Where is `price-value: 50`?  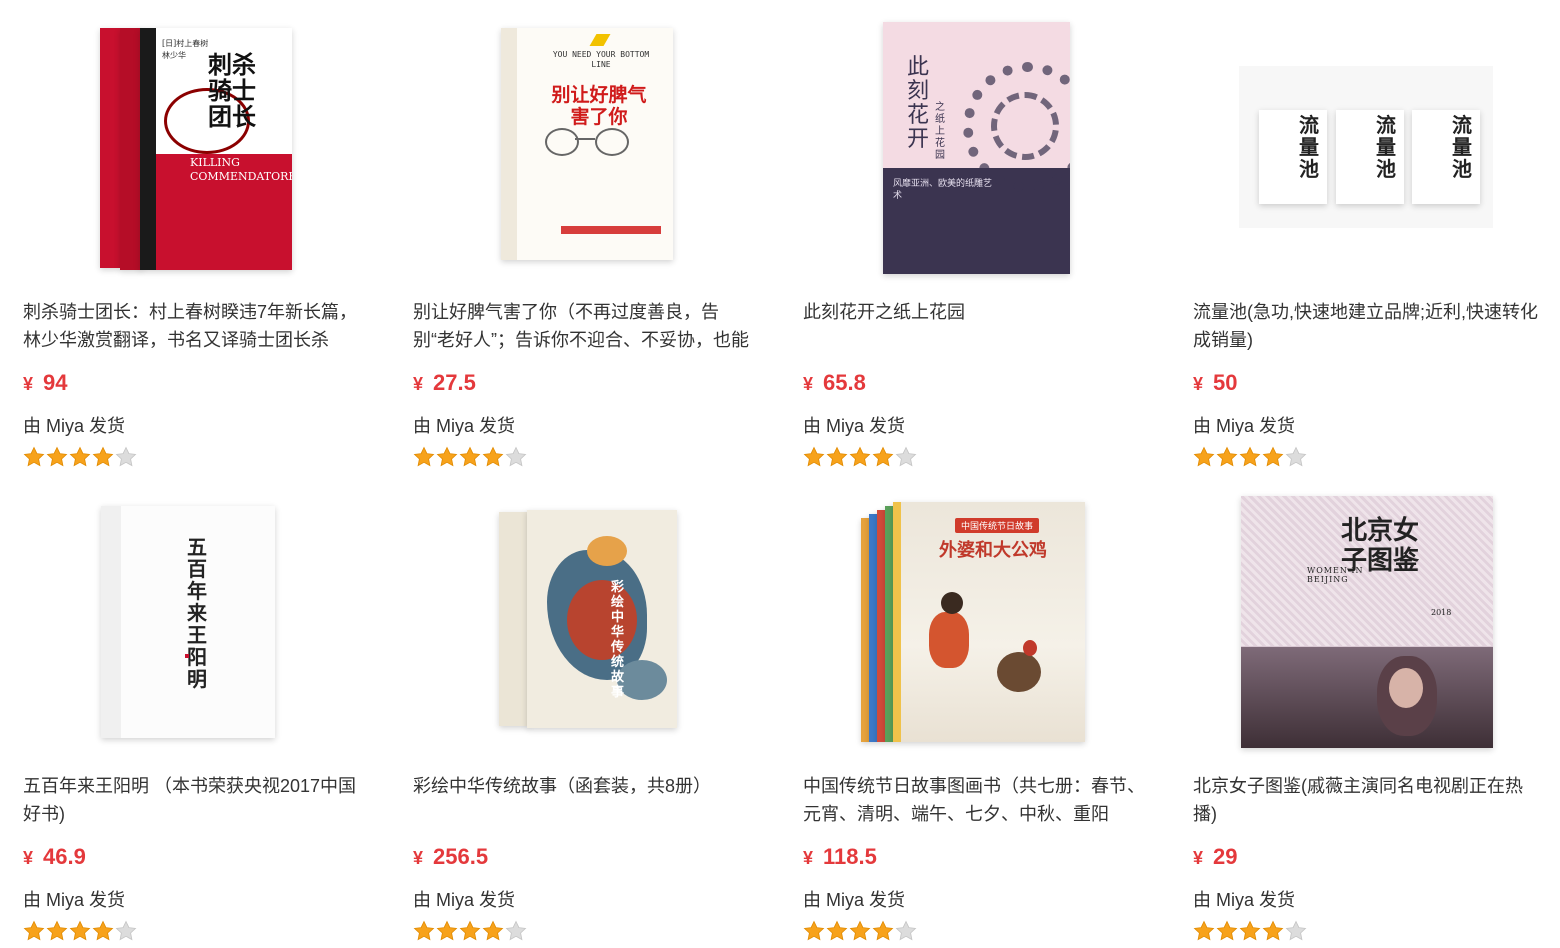
price-value: 50 is located at coordinates (1225, 382).